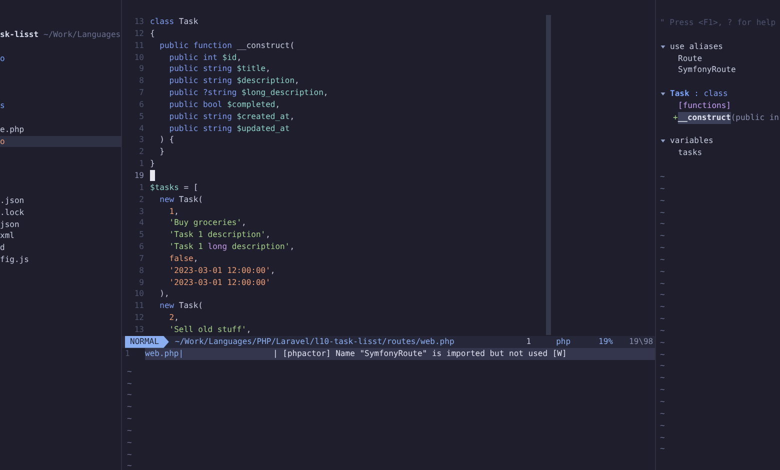 This screenshot has height=470, width=780. Describe the element at coordinates (152, 34) in the screenshot. I see `code-line: {` at that location.